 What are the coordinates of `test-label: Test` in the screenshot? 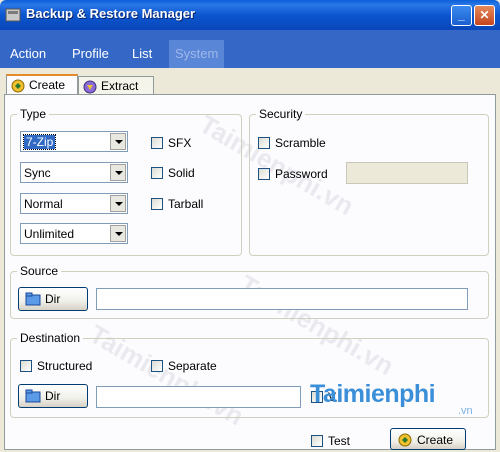 It's located at (339, 441).